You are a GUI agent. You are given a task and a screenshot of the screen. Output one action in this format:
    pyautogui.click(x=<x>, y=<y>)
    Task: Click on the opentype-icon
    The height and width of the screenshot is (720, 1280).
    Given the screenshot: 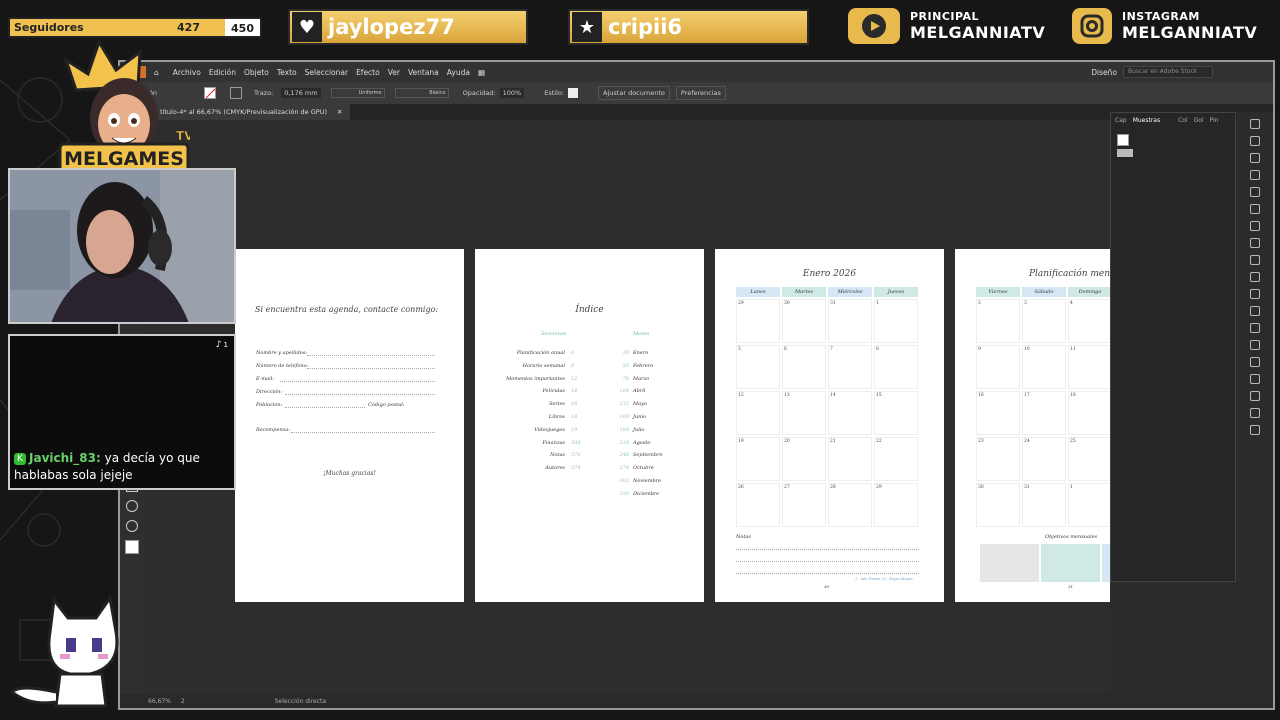 What is the action you would take?
    pyautogui.click(x=1255, y=379)
    